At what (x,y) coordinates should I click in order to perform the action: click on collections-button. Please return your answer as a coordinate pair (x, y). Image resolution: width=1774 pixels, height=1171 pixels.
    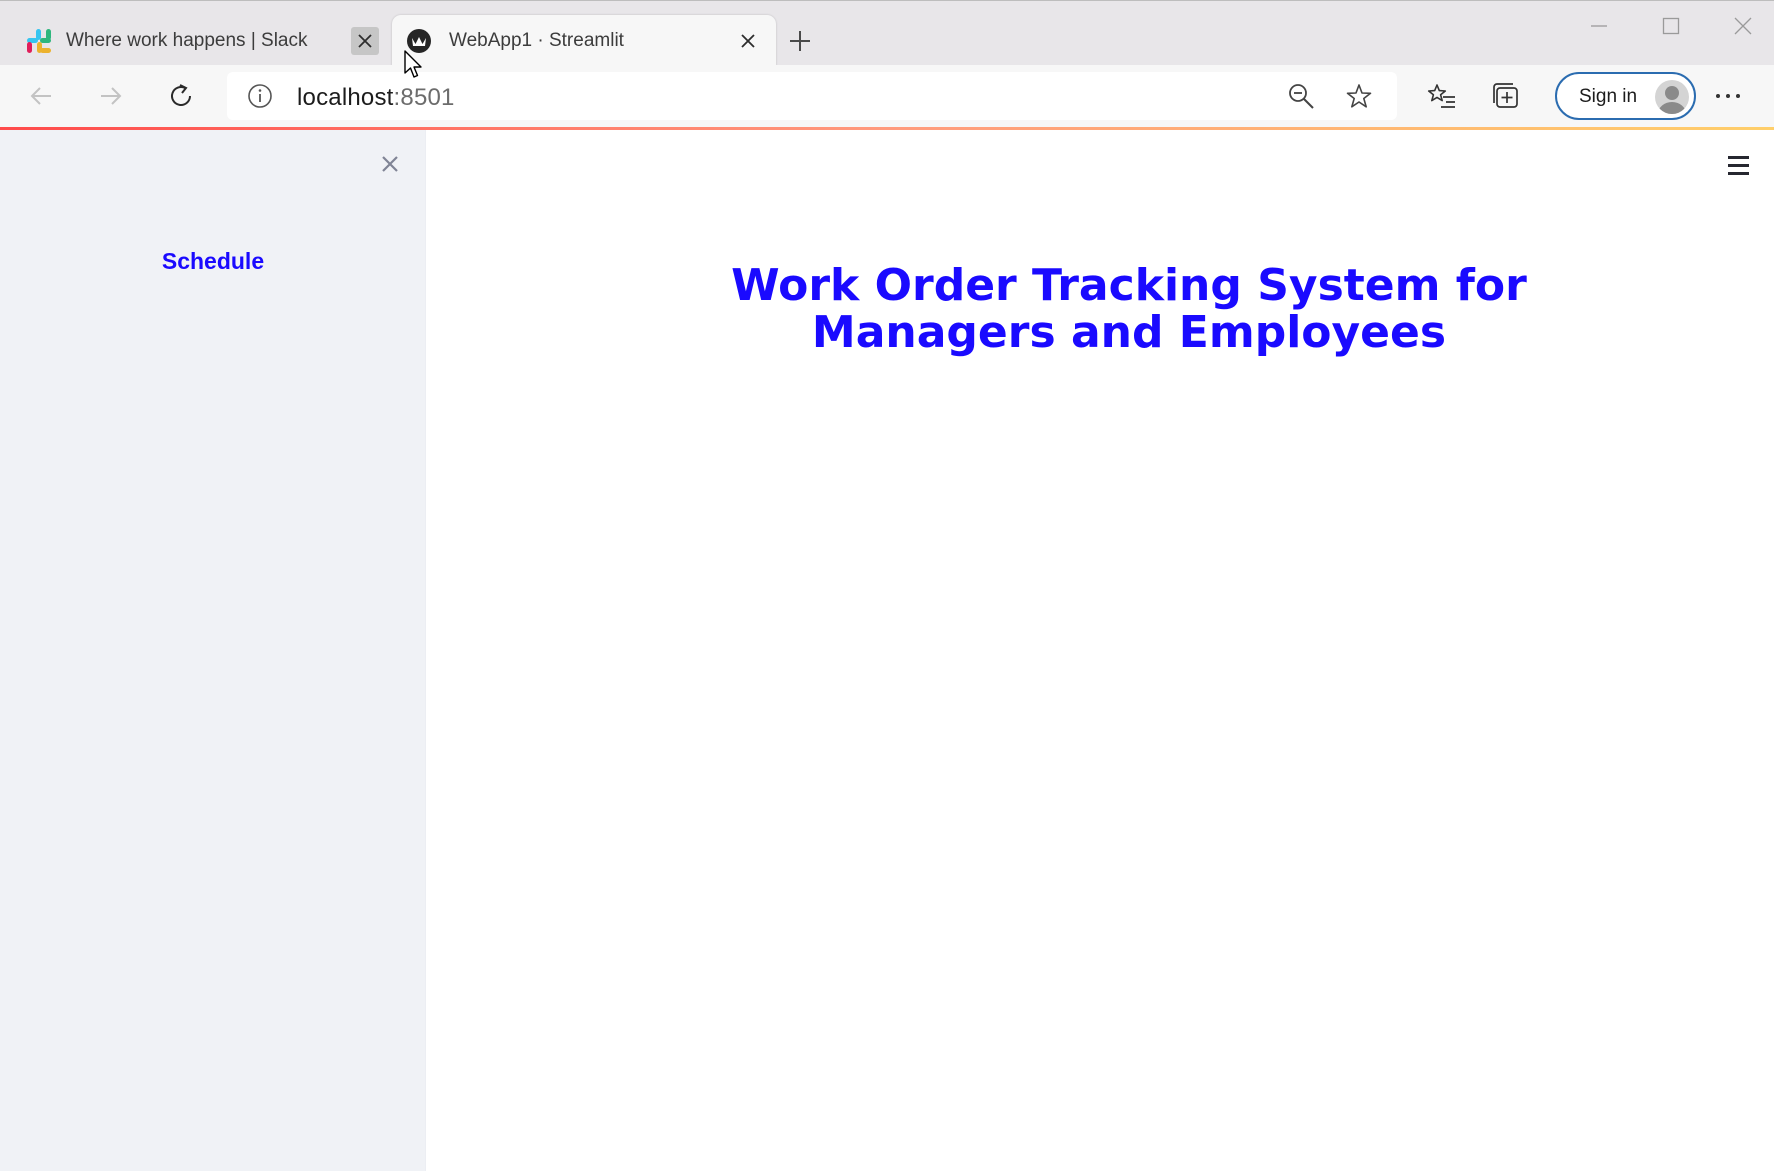
    Looking at the image, I should click on (1506, 96).